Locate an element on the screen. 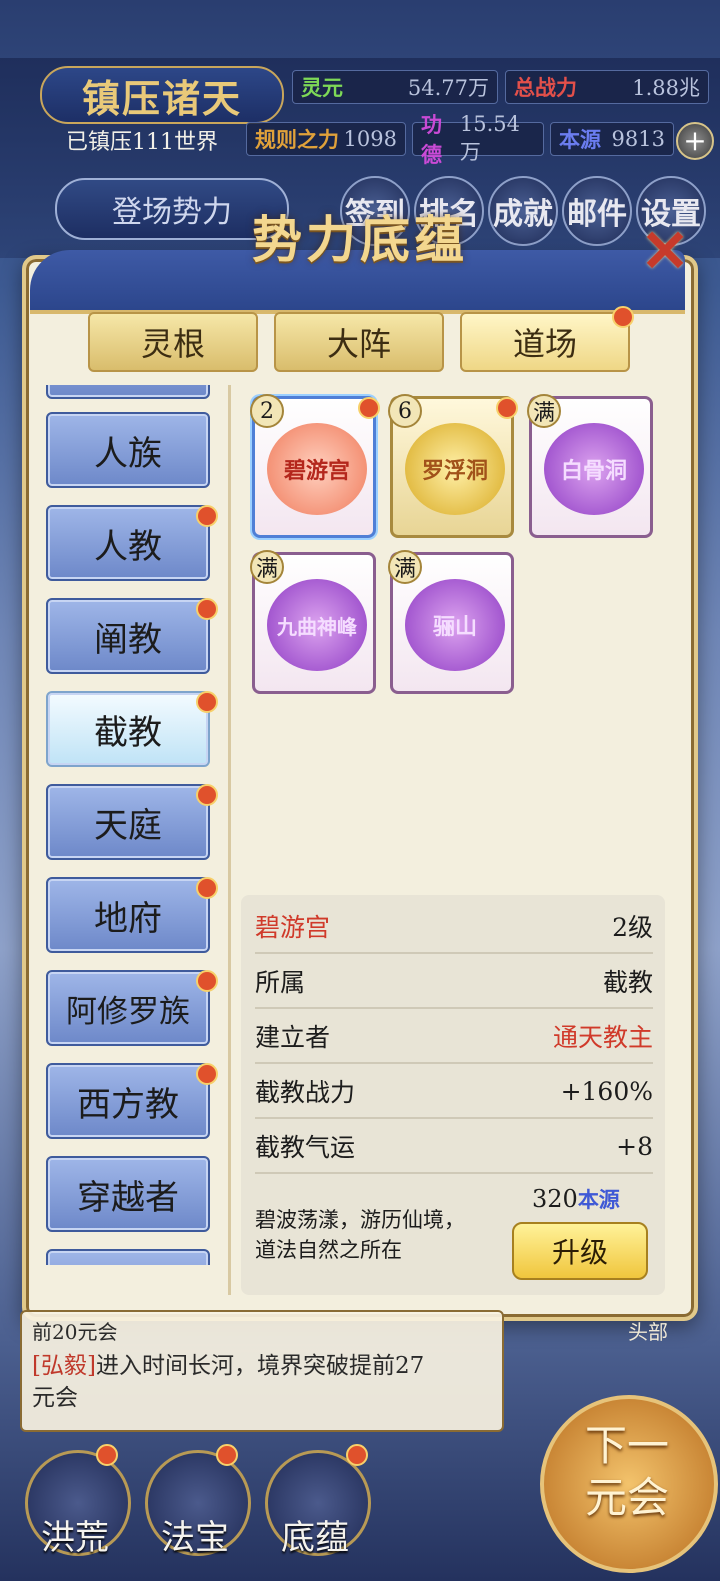 This screenshot has height=1581, width=720. faction-list: 人族 人教 阐教 截教 天庭 地府 阿修罗族 西方教 穿越者 is located at coordinates (133, 825).